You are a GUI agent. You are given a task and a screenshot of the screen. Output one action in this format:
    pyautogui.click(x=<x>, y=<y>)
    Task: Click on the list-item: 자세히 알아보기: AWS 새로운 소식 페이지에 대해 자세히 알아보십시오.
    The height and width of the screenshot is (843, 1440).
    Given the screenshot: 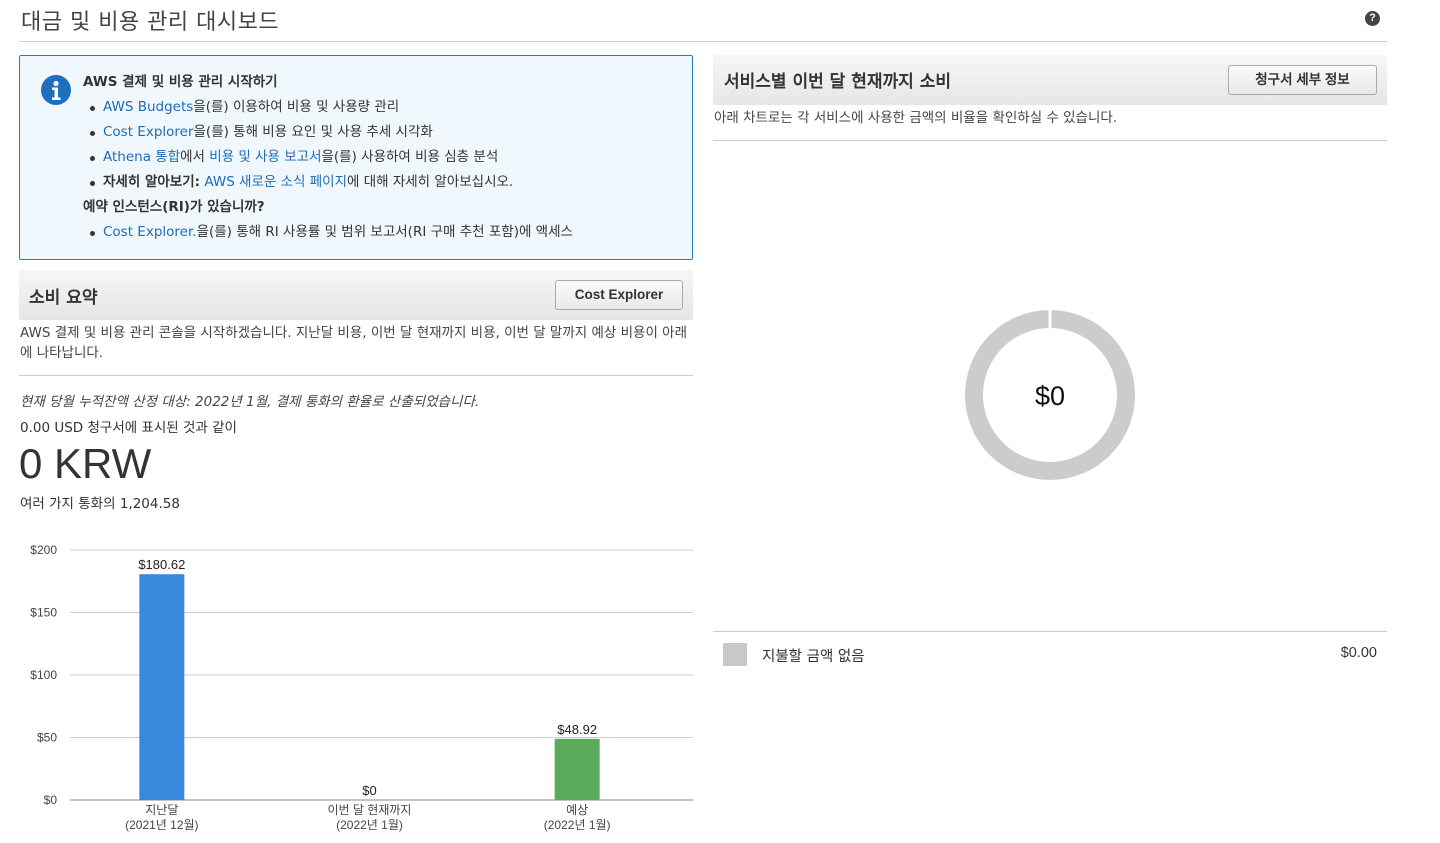 What is the action you would take?
    pyautogui.click(x=328, y=182)
    